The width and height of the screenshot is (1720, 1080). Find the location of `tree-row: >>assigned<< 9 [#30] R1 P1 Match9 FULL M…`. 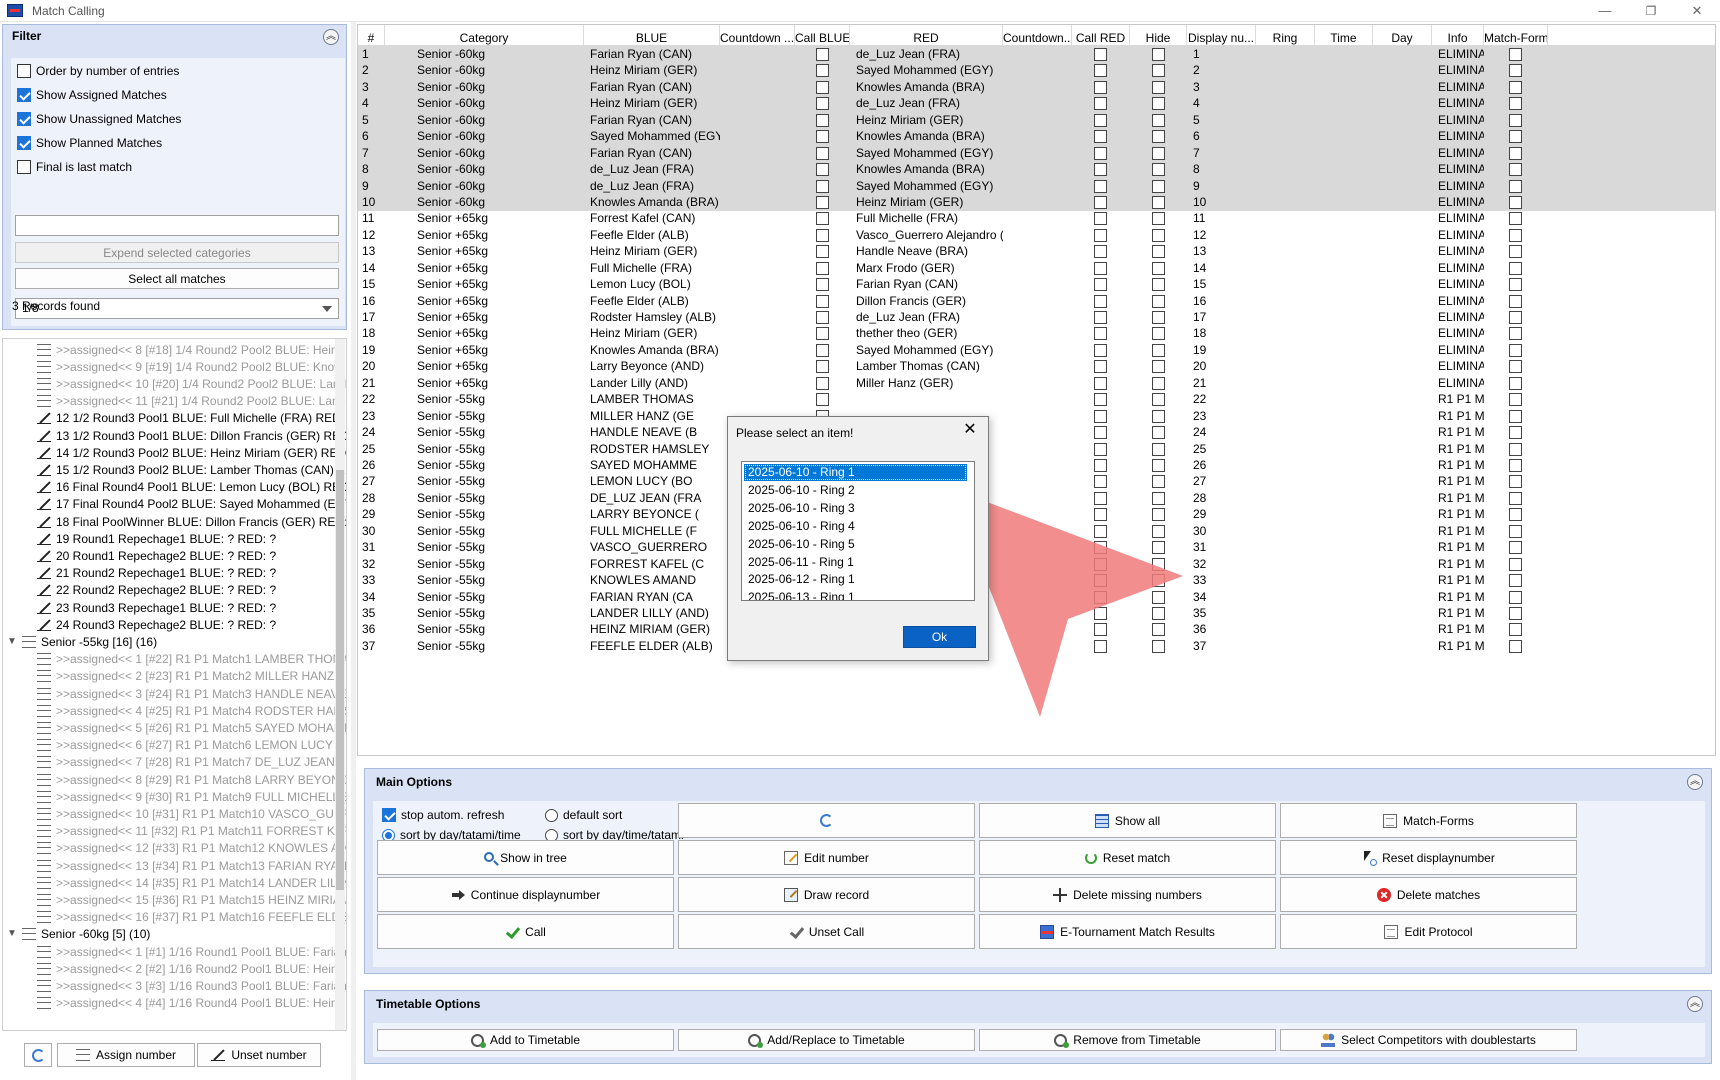

tree-row: >>assigned<< 9 [#30] R1 P1 Match9 FULL M… is located at coordinates (191, 796).